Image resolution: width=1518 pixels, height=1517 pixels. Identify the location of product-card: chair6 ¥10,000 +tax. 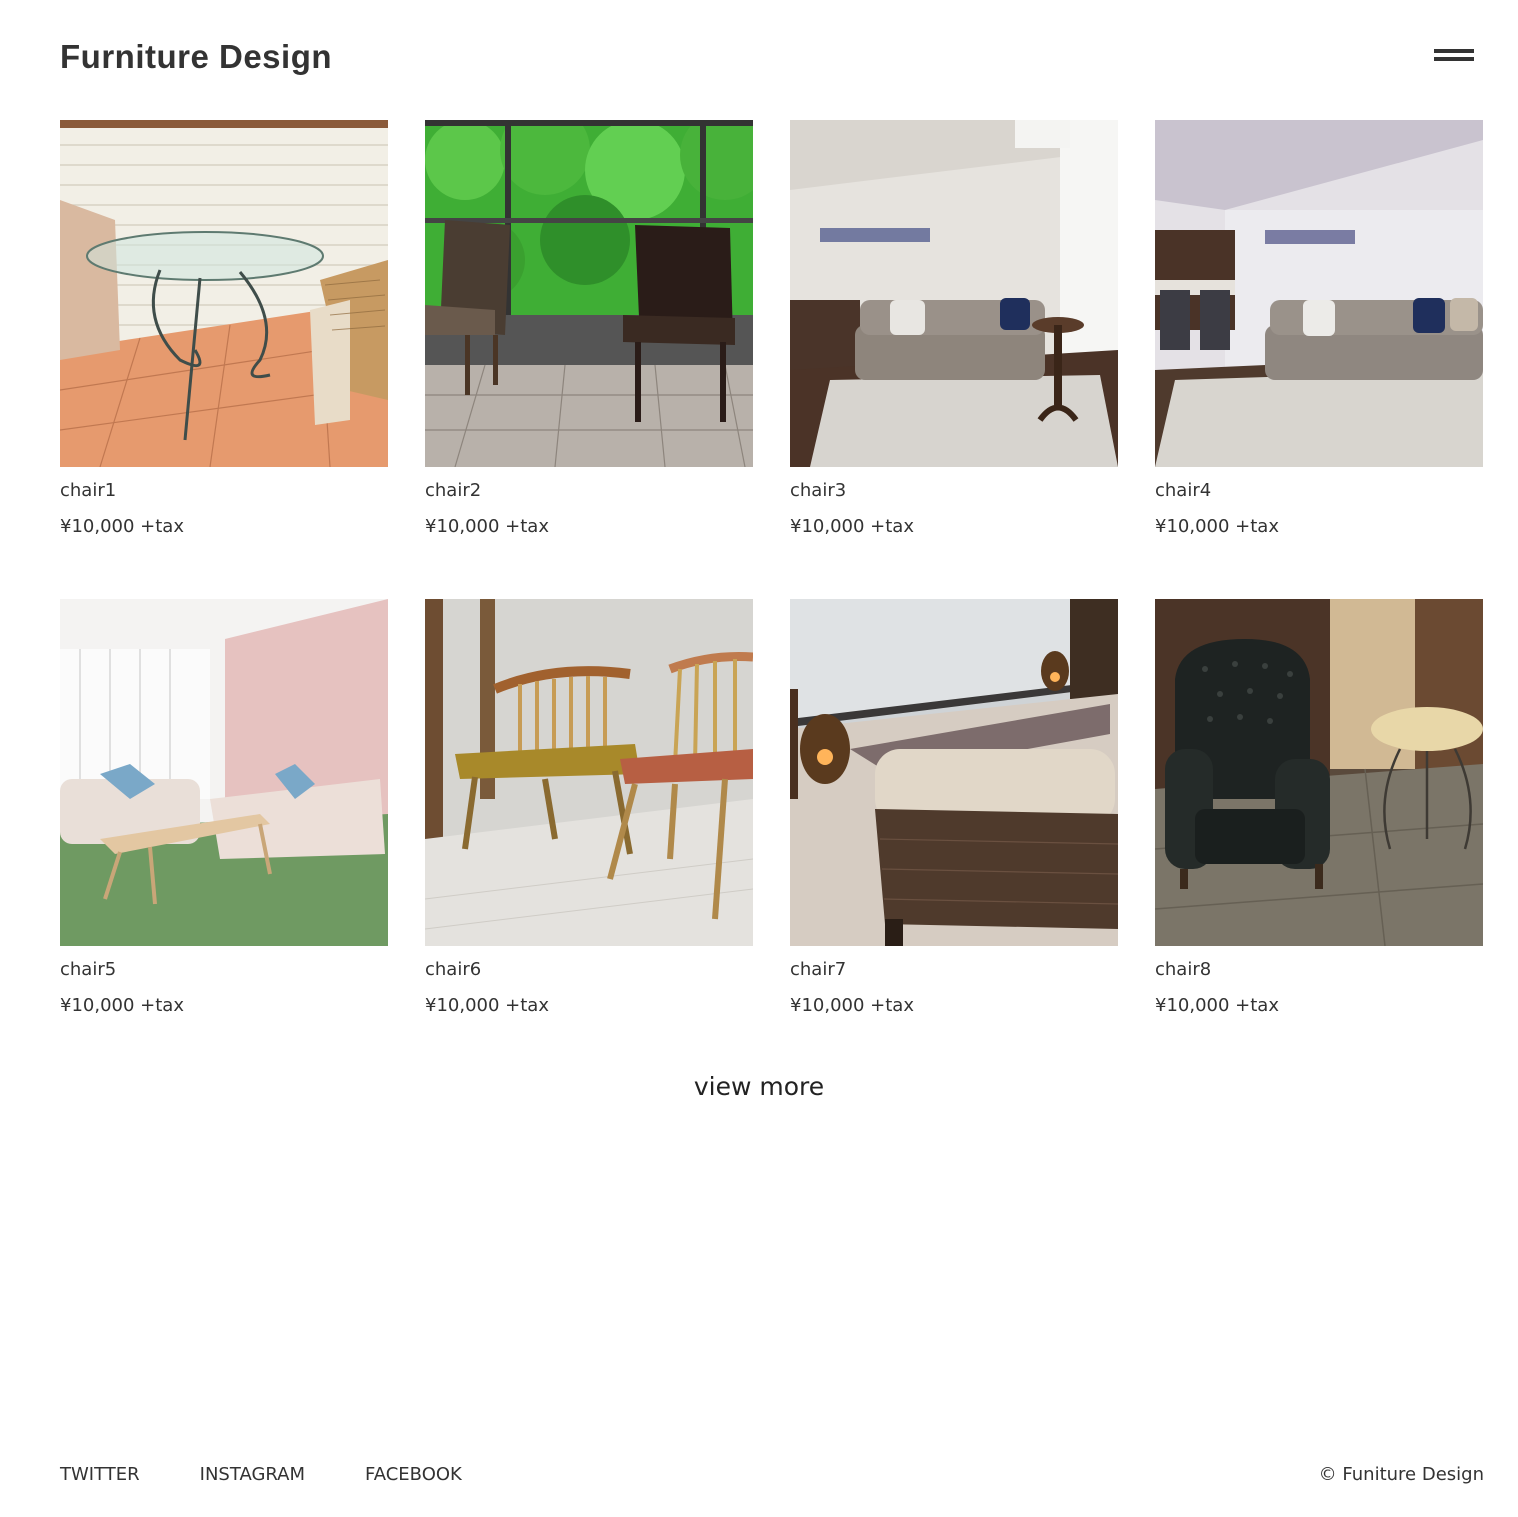
(589, 811).